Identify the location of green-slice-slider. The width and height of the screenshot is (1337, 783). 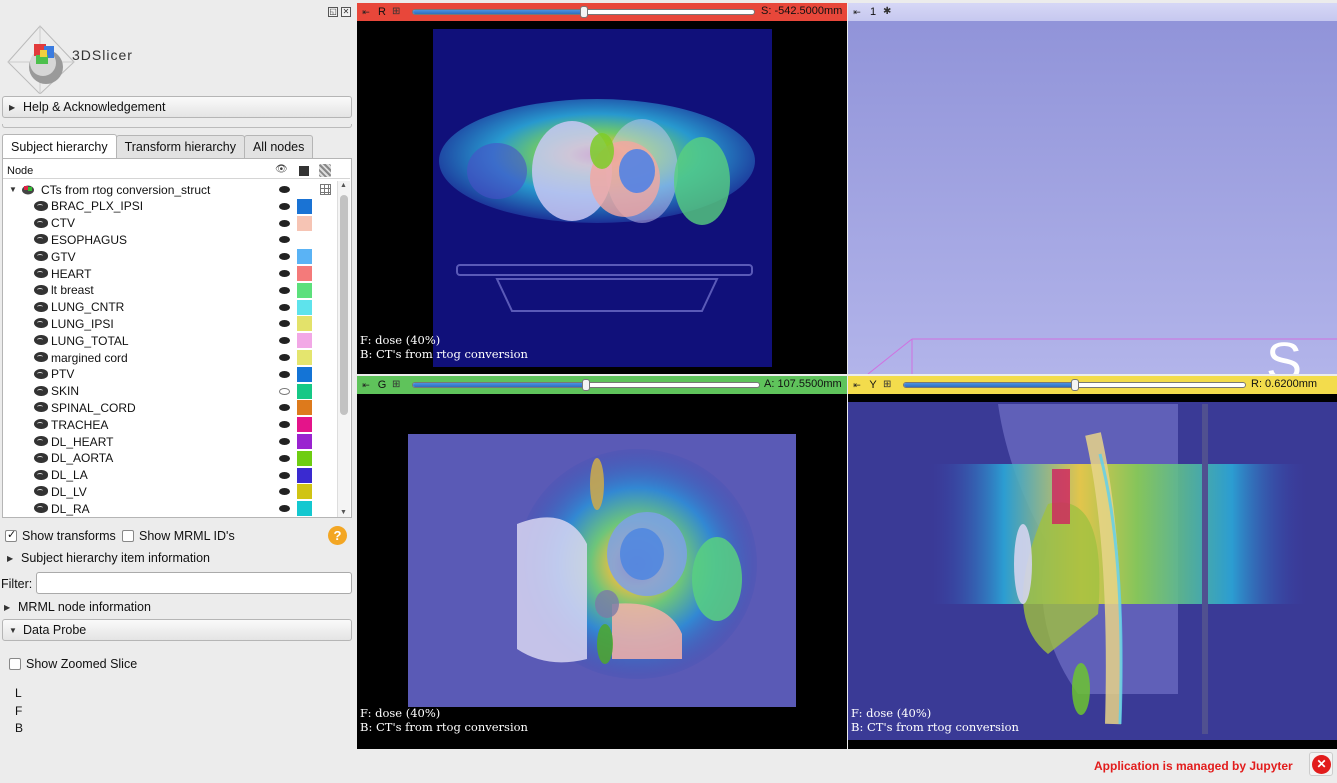
(586, 385).